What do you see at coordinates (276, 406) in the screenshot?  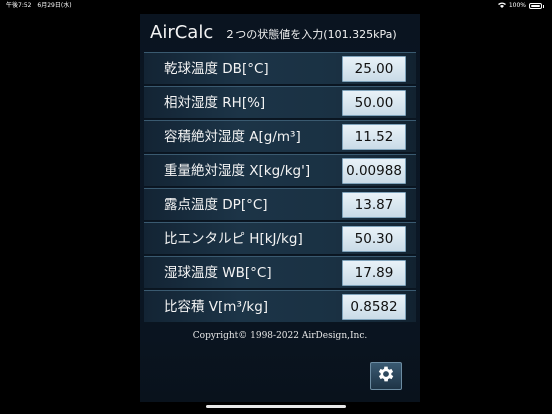 I see `home-indicator` at bounding box center [276, 406].